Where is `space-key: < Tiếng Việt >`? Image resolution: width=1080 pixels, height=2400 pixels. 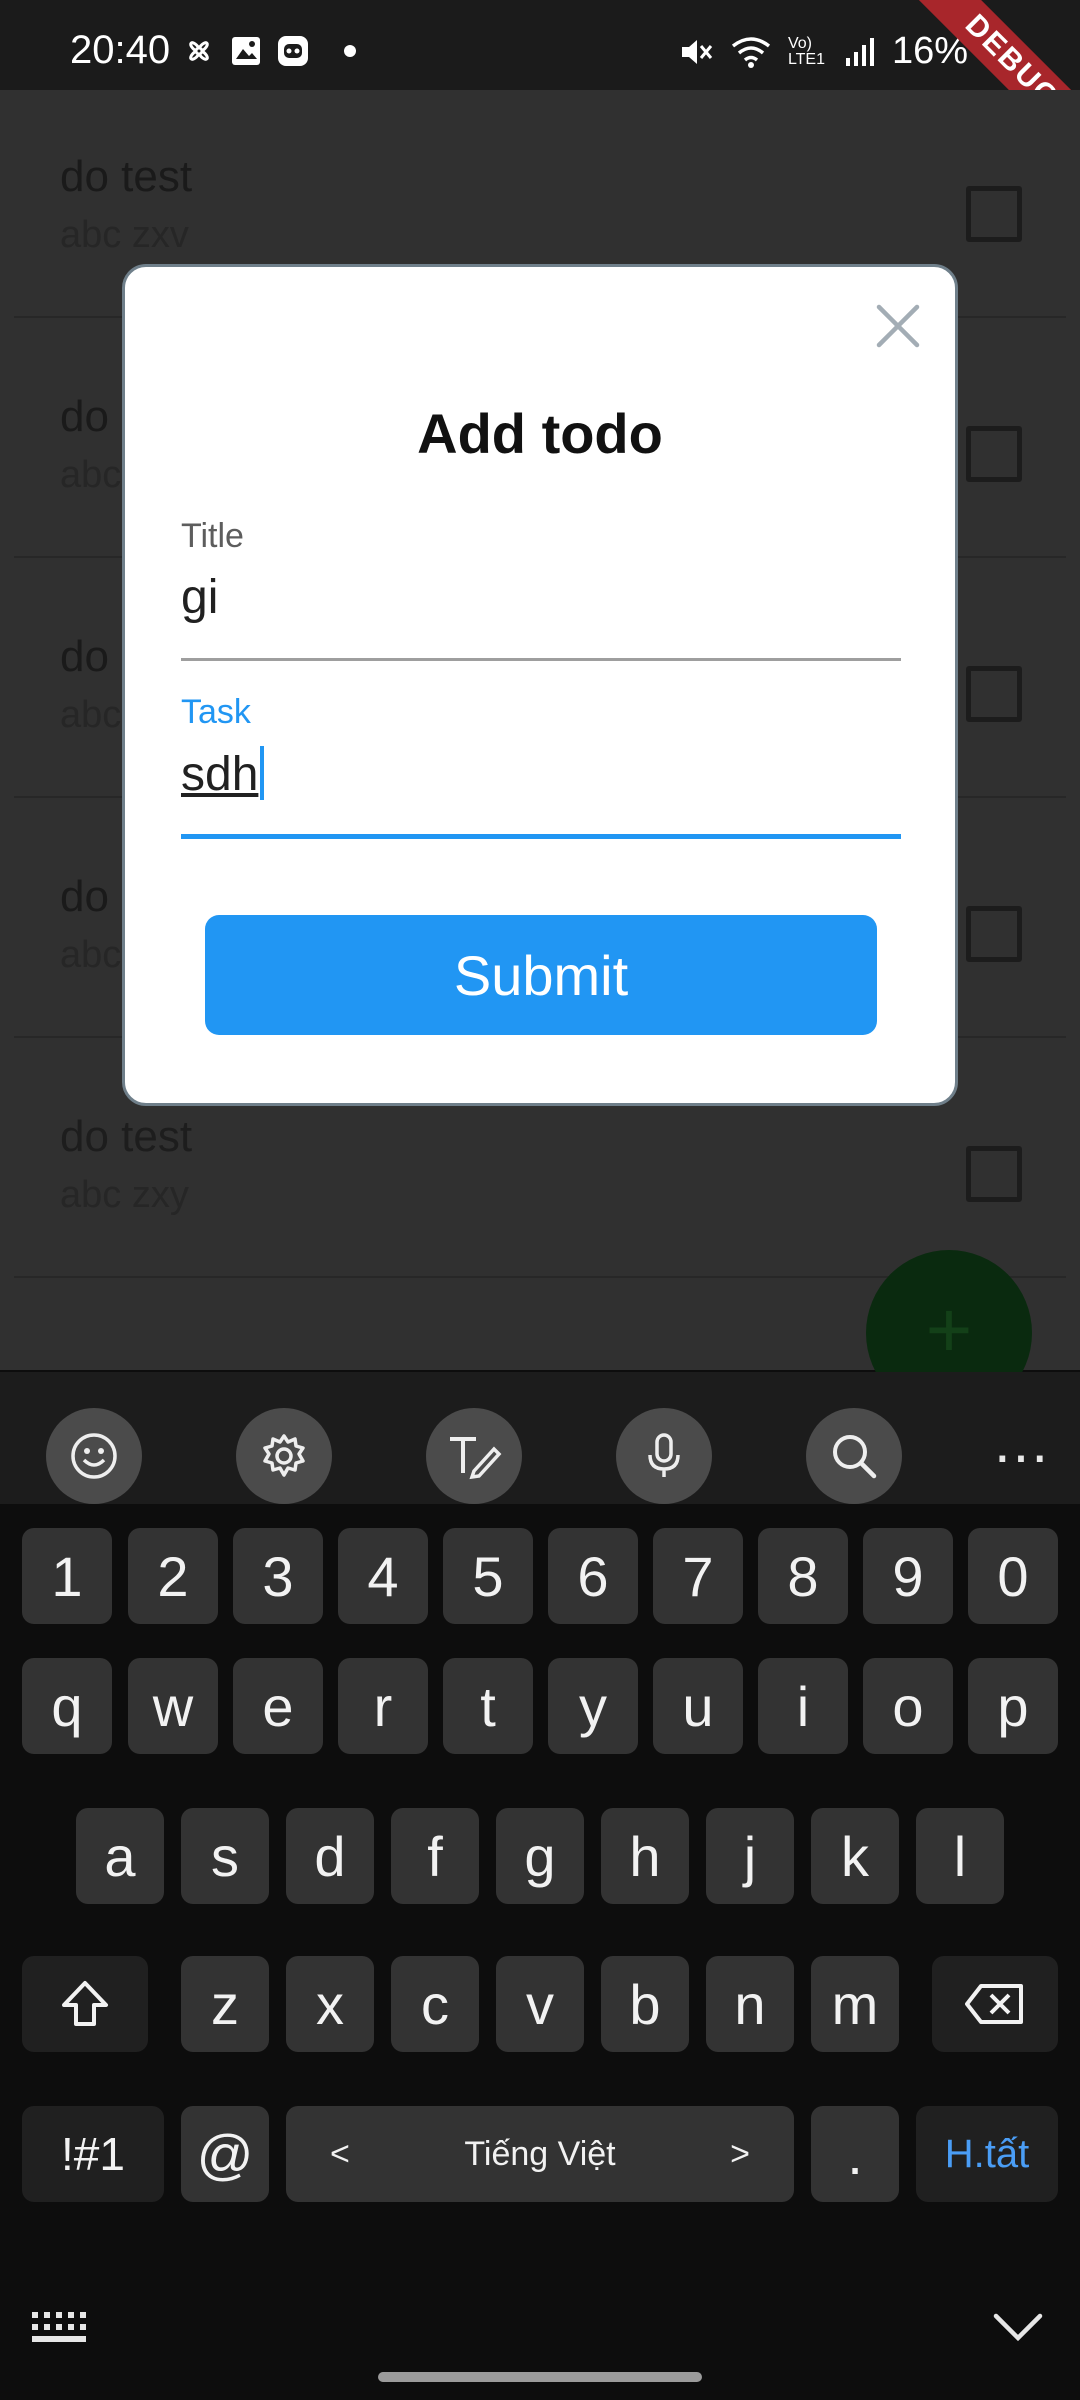
space-key: < Tiếng Việt > is located at coordinates (540, 2154).